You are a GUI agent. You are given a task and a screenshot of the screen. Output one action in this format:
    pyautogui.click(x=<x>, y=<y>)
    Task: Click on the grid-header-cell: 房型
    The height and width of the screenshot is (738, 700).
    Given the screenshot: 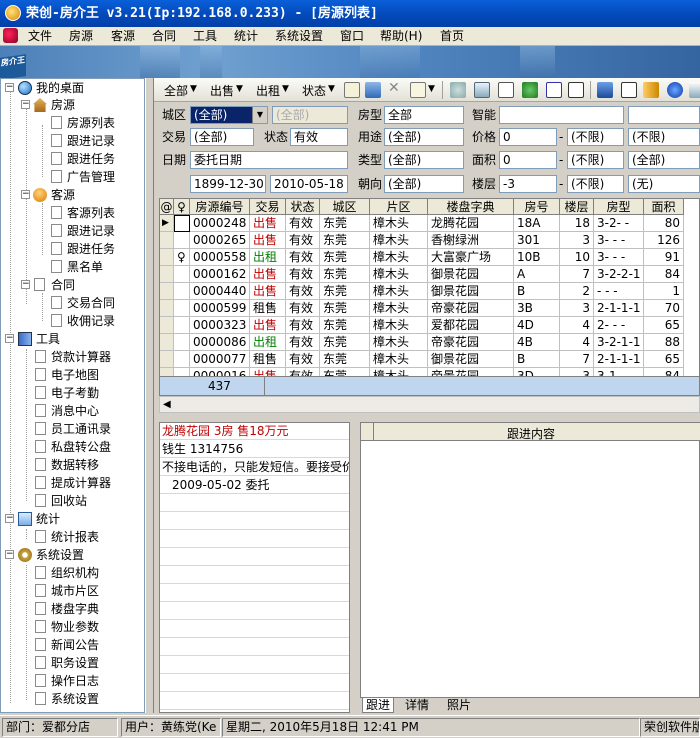 What is the action you would take?
    pyautogui.click(x=619, y=207)
    